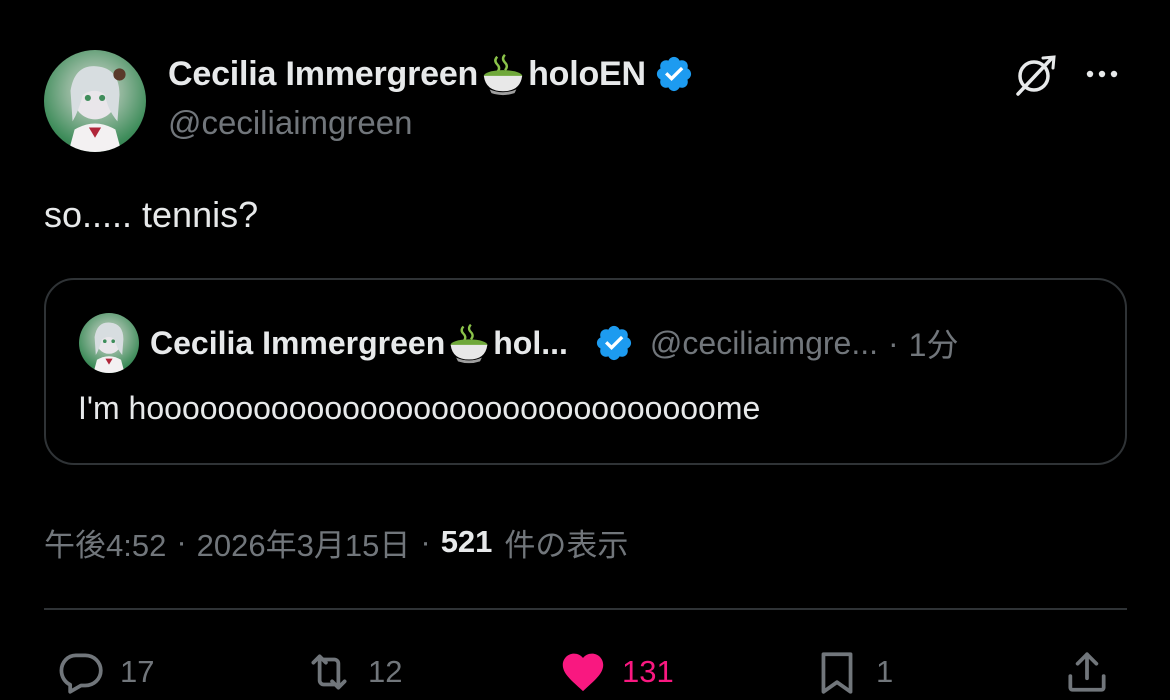  Describe the element at coordinates (97, 109) in the screenshot. I see `avatar-illustration-icon` at that location.